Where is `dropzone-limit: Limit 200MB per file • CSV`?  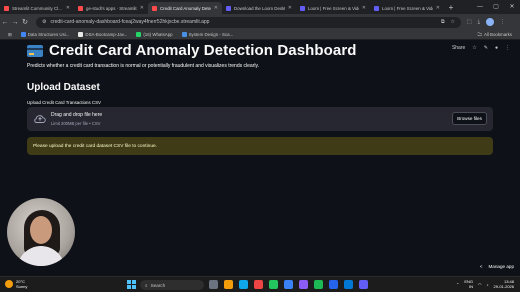 dropzone-limit: Limit 200MB per file • CSV is located at coordinates (76, 123).